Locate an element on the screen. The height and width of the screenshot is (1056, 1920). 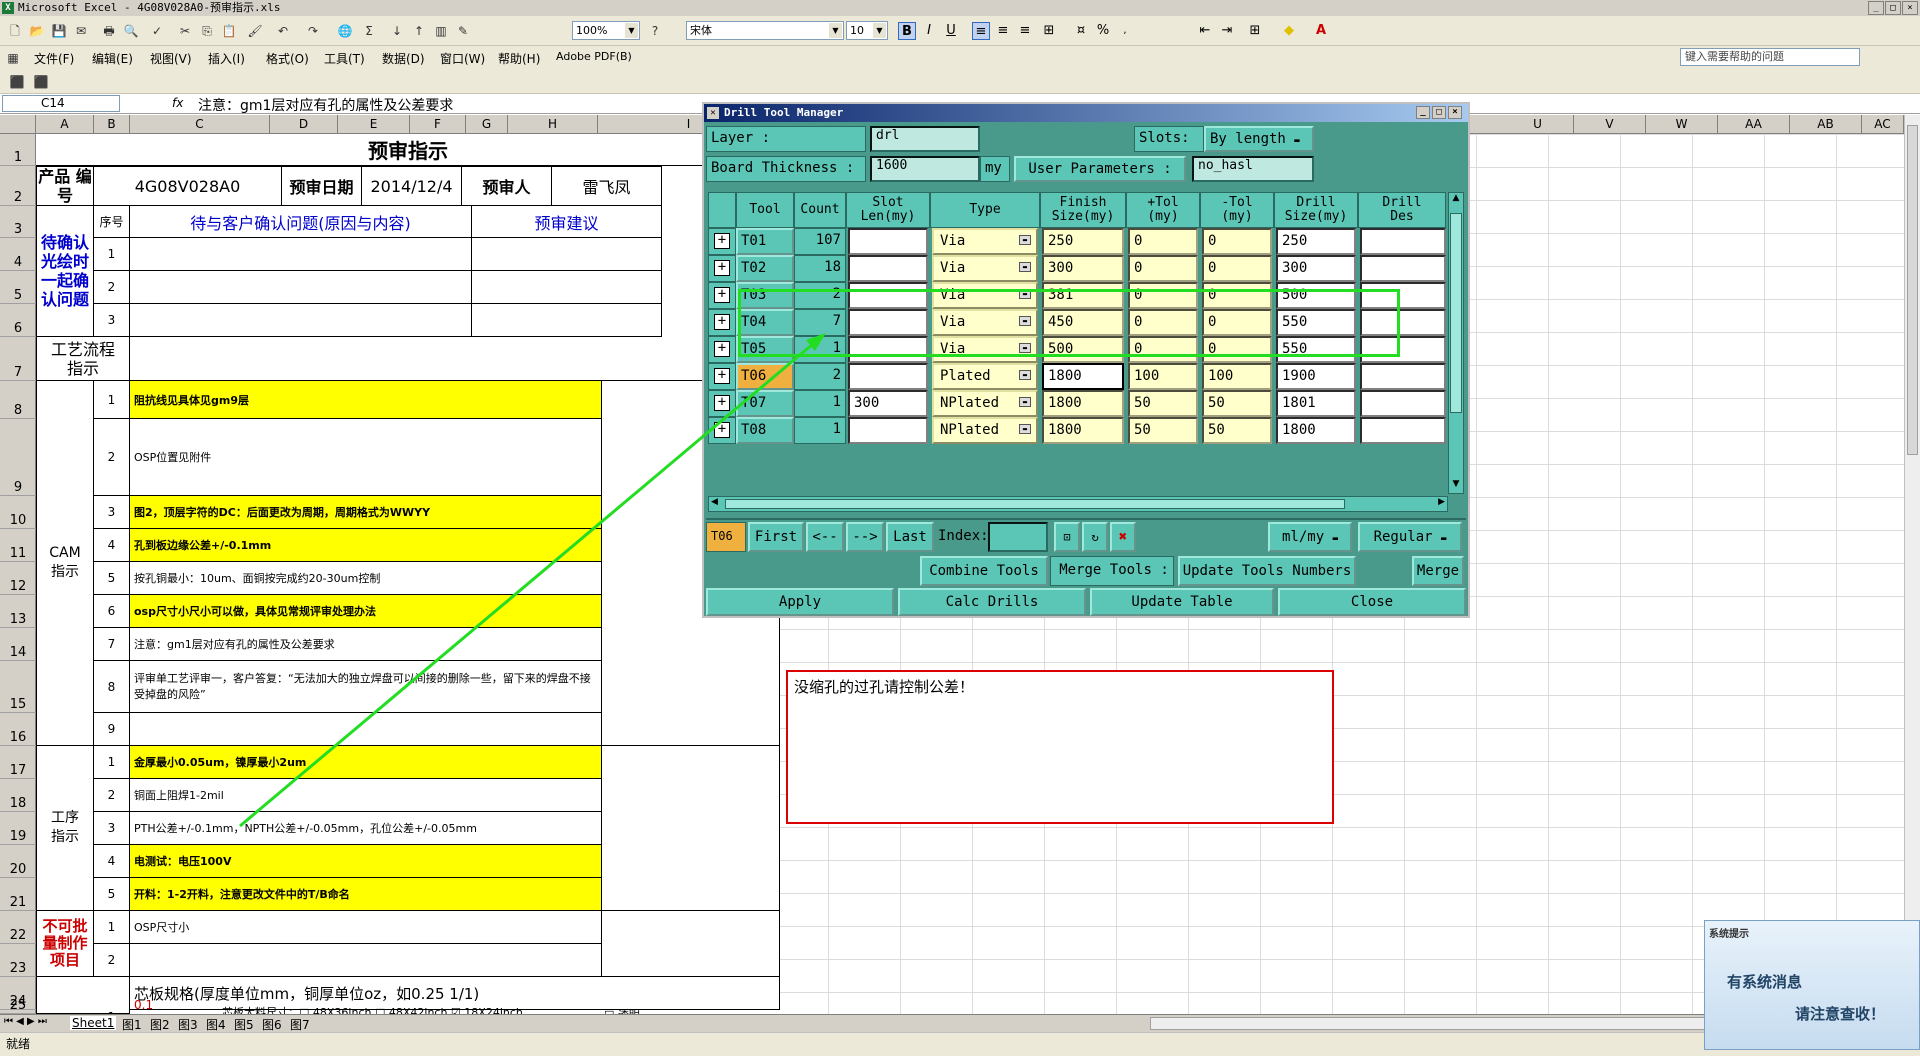
percent-icon: % is located at coordinates (1103, 31).